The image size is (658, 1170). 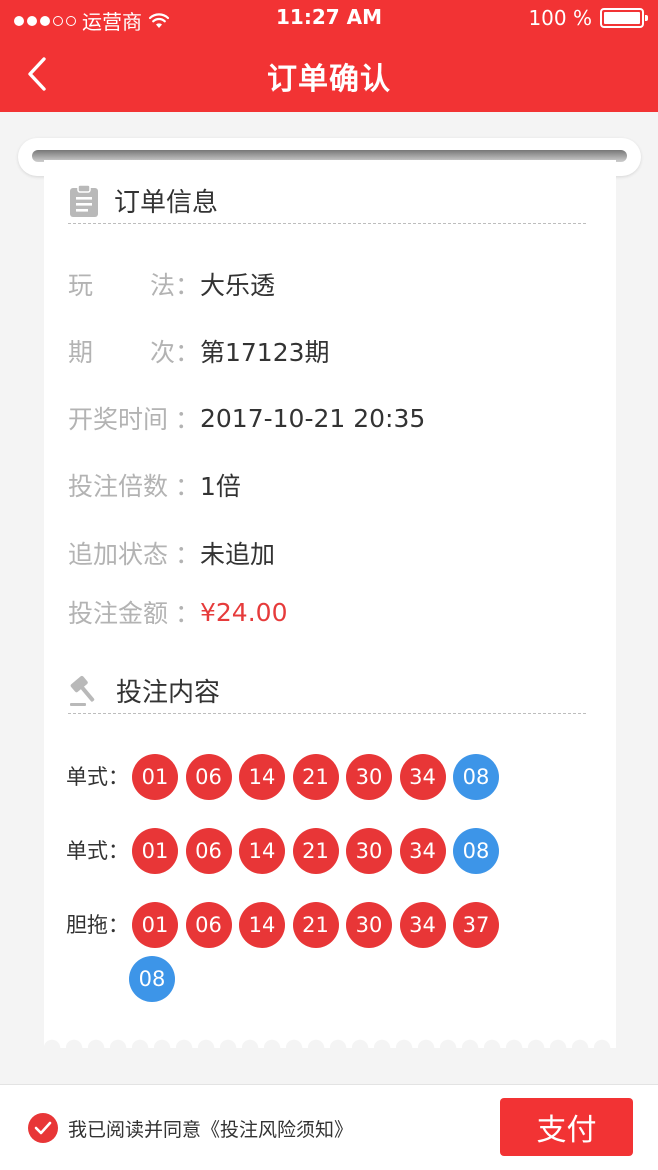 What do you see at coordinates (134, 285) in the screenshot?
I see `info-label: 玩法：` at bounding box center [134, 285].